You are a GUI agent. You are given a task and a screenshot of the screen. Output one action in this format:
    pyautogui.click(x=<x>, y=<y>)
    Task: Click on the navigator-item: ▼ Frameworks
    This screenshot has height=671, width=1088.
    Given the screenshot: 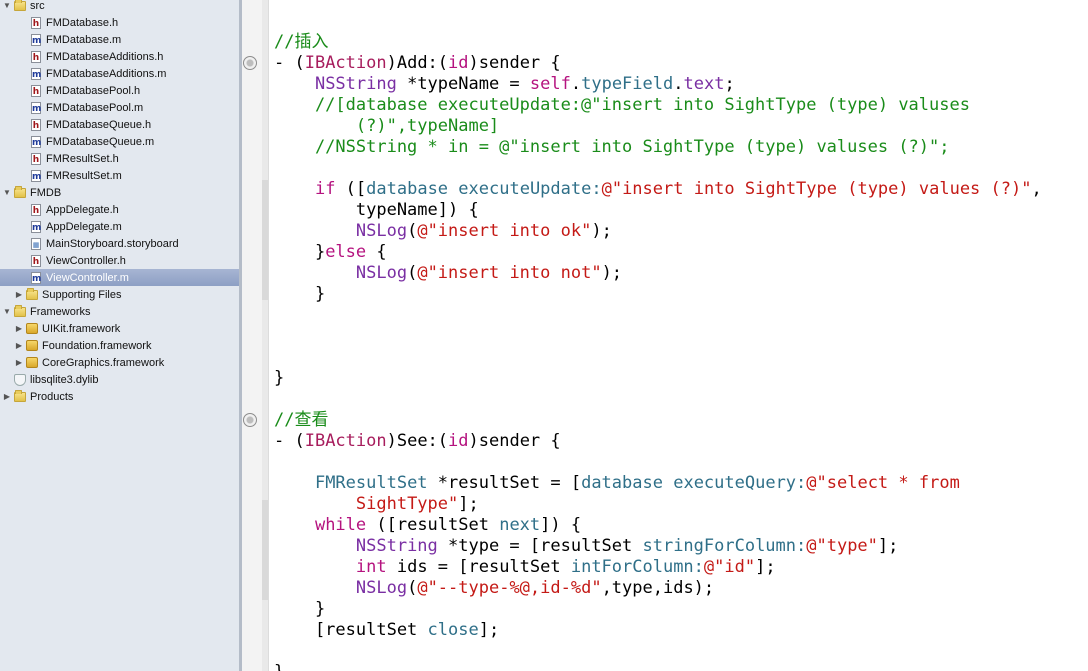 What is the action you would take?
    pyautogui.click(x=119, y=311)
    